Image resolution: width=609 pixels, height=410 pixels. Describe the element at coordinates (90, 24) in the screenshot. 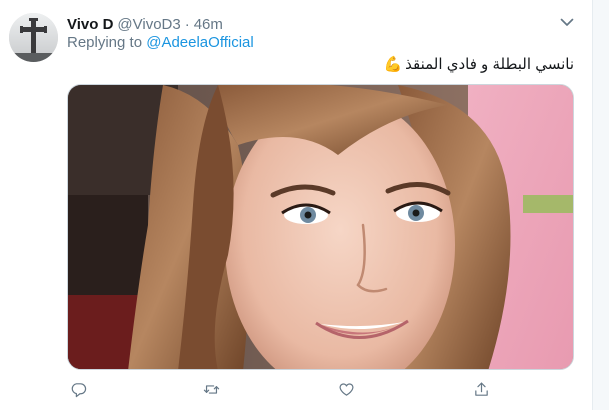

I see `display-name: Vivo D` at that location.